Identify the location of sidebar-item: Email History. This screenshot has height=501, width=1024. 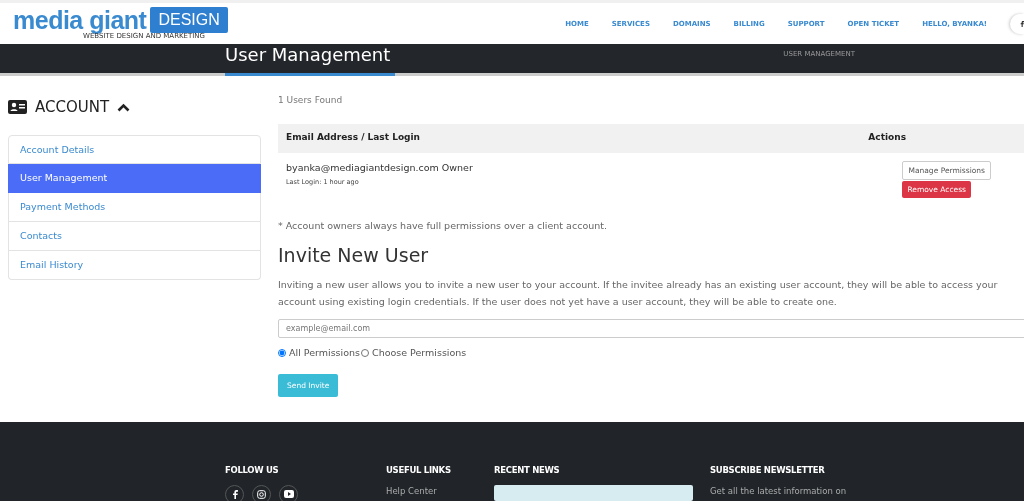
(134, 265).